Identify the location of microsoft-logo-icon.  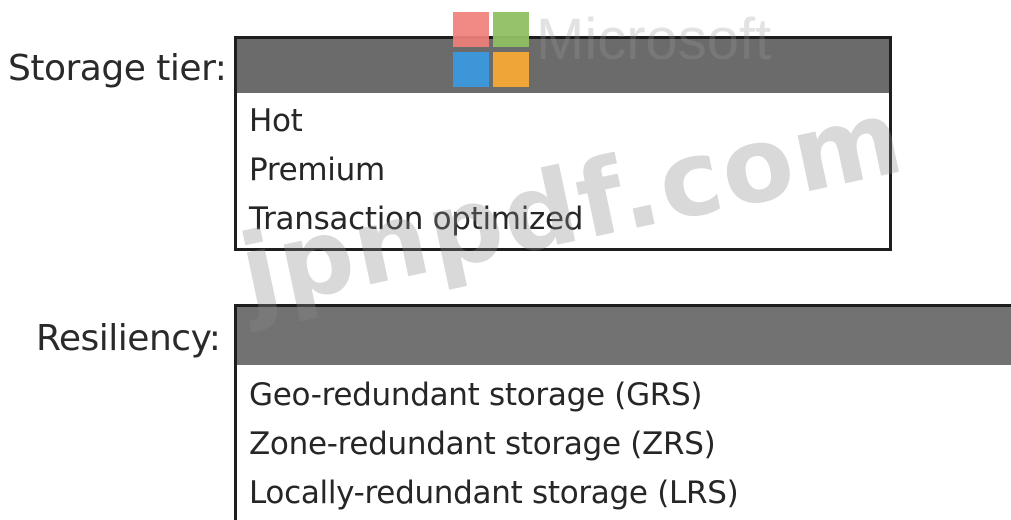
(493, 50).